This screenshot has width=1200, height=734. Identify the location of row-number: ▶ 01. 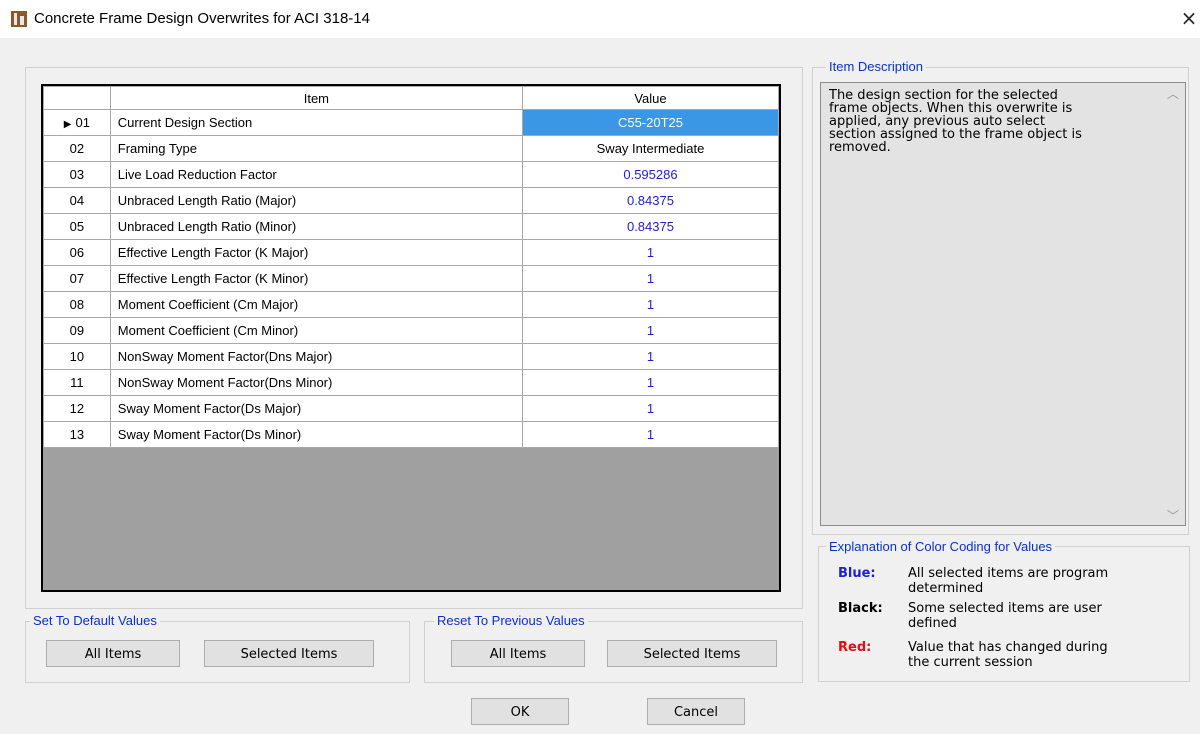
(77, 122).